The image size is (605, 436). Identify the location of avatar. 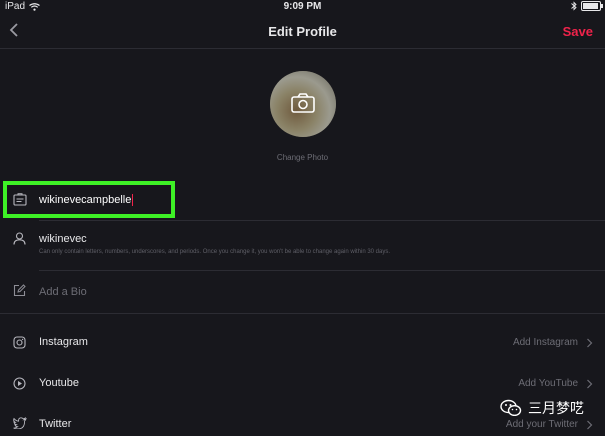
(303, 104).